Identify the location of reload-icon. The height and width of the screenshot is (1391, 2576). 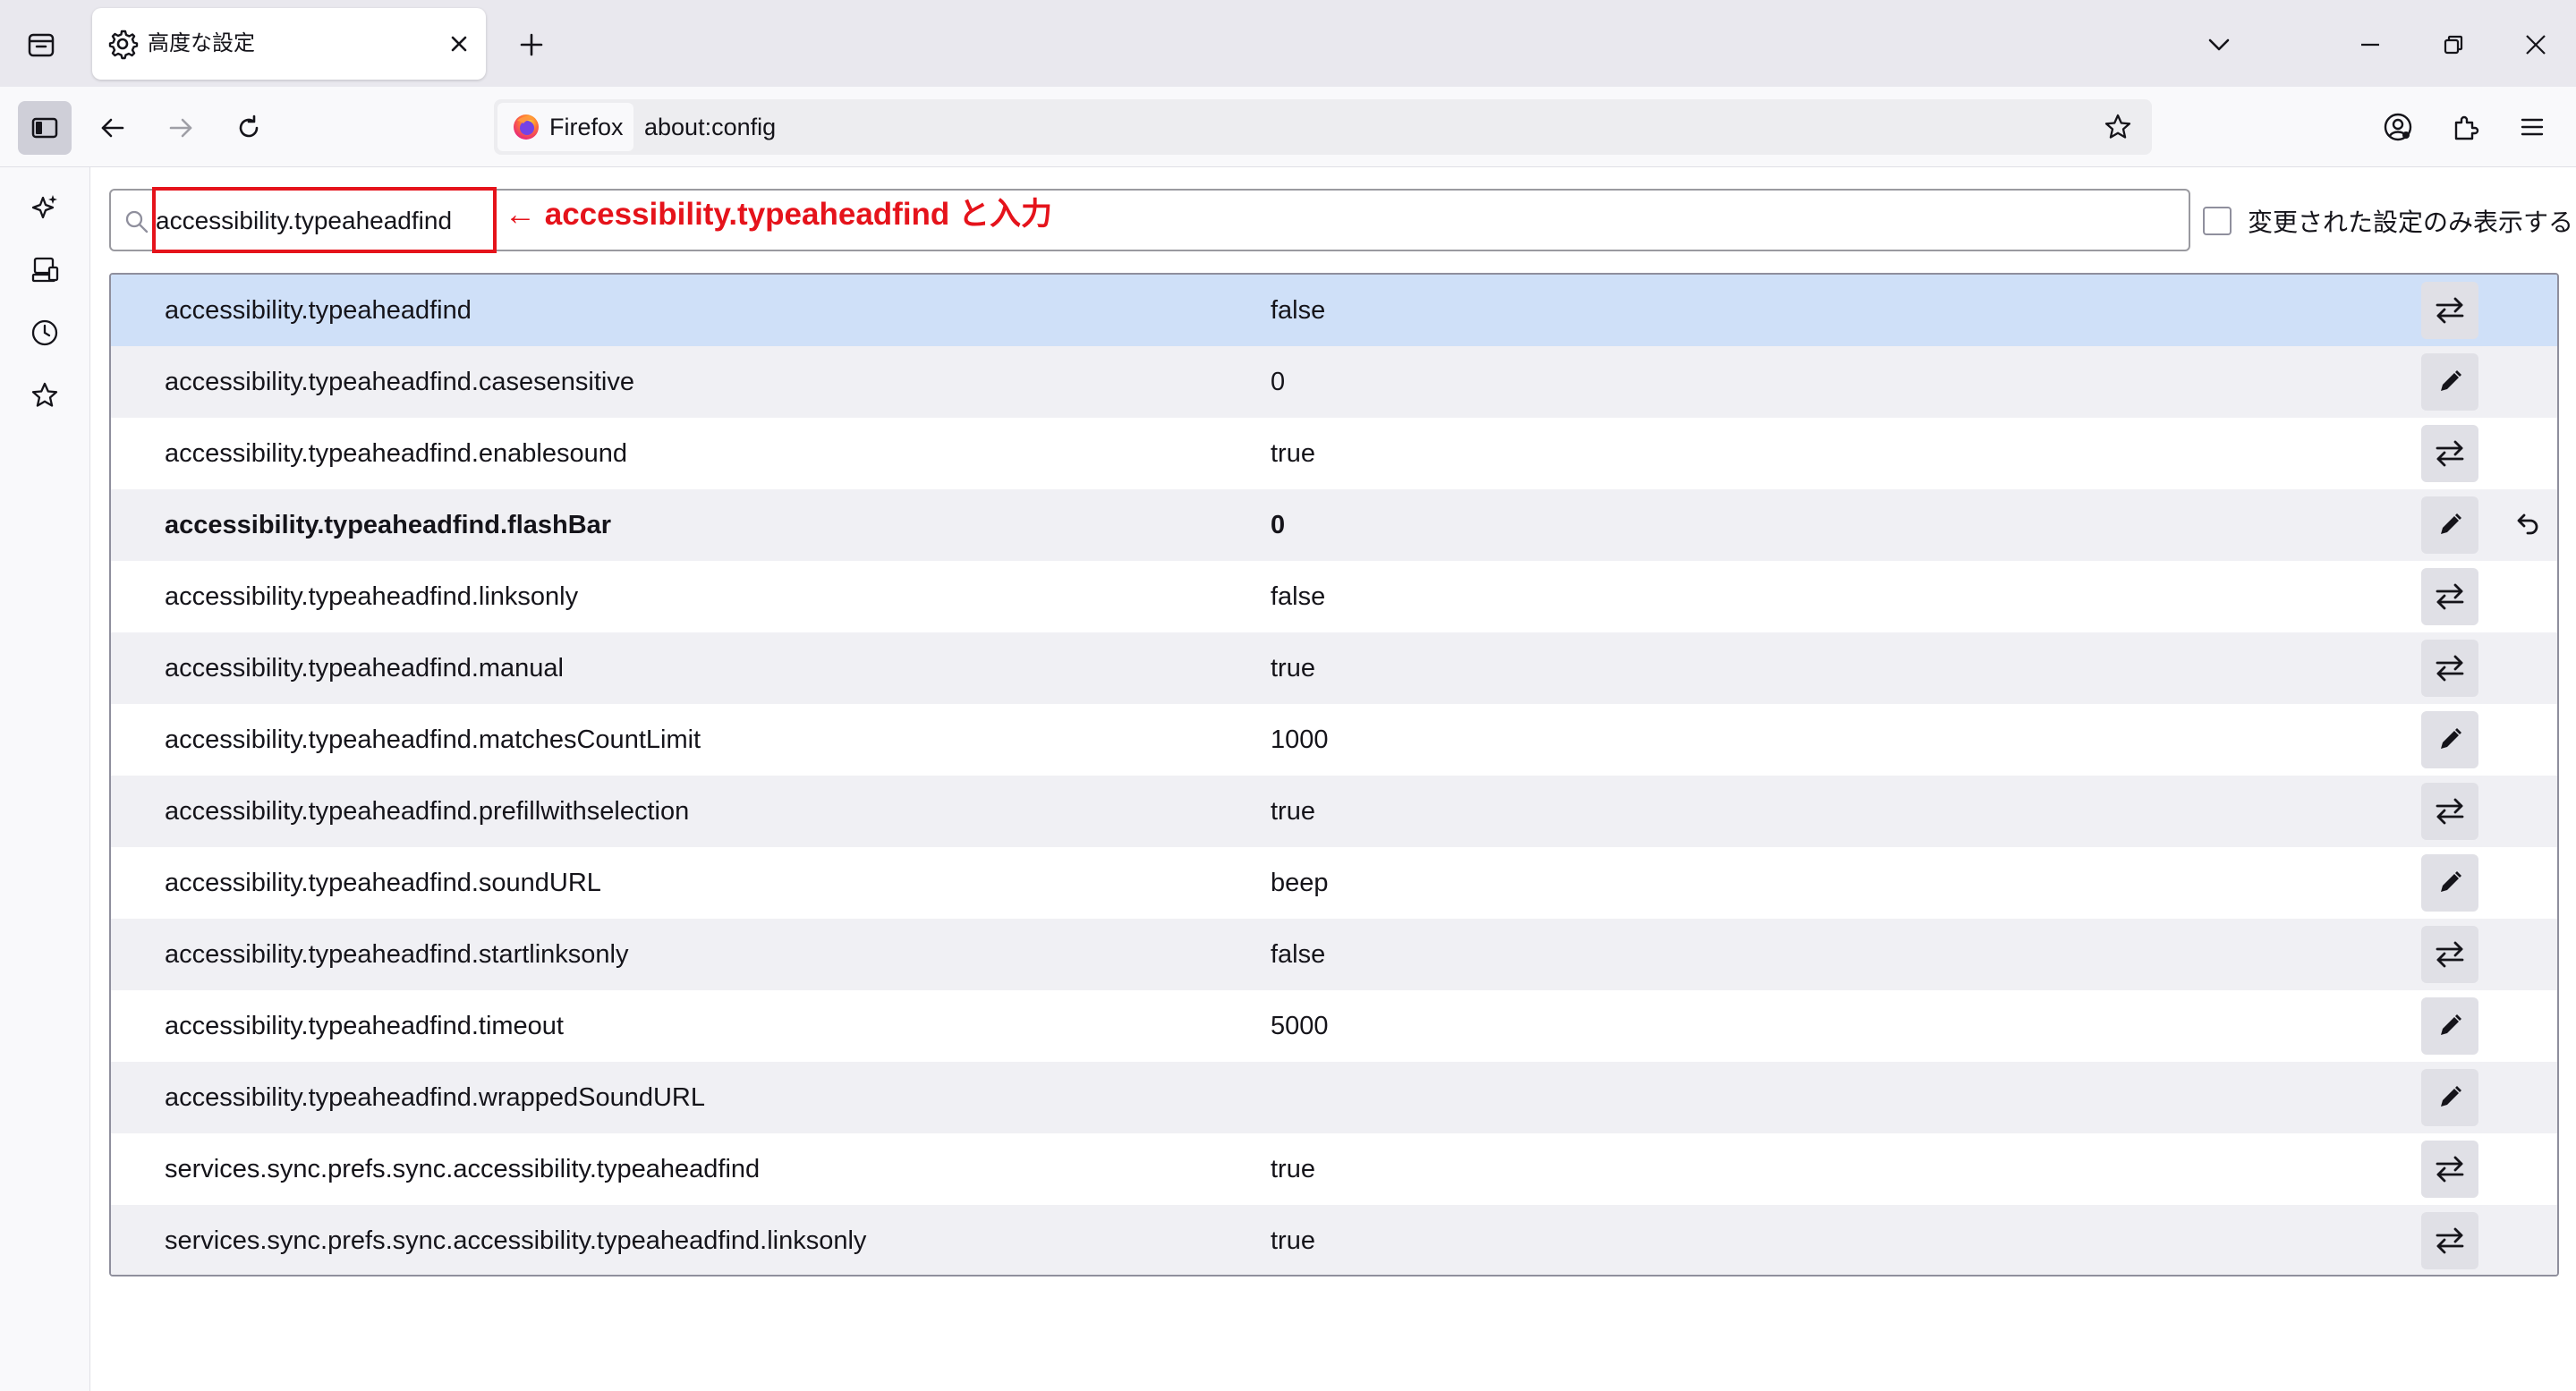
(249, 126).